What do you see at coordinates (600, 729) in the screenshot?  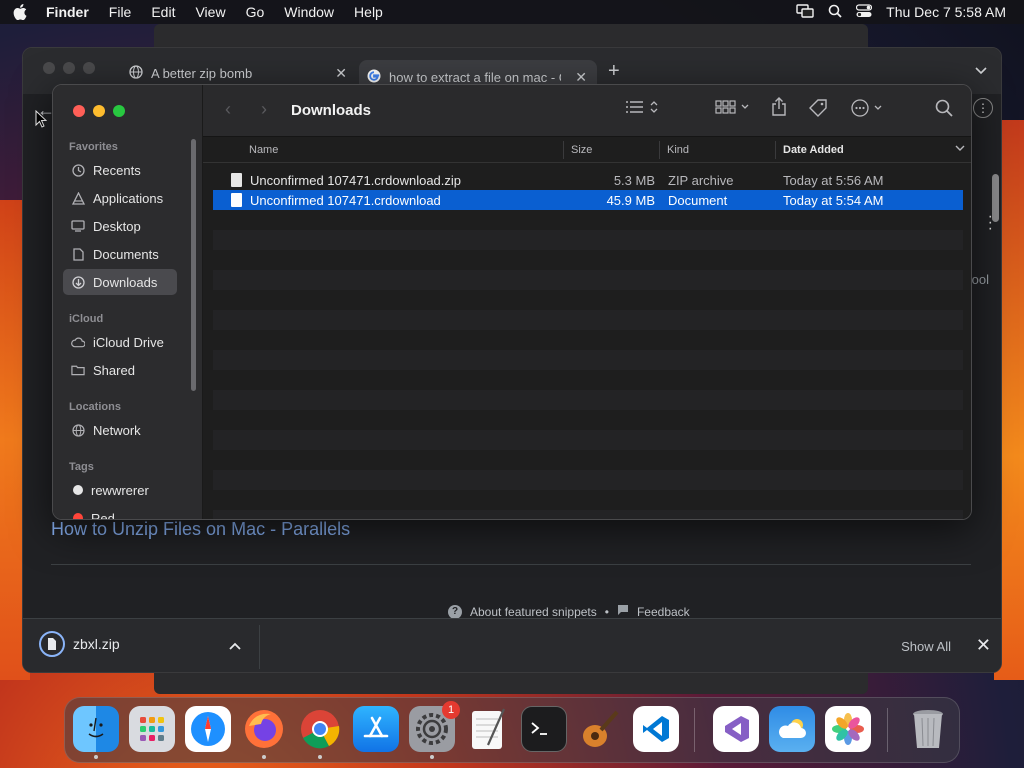 I see `dock-garageband-icon` at bounding box center [600, 729].